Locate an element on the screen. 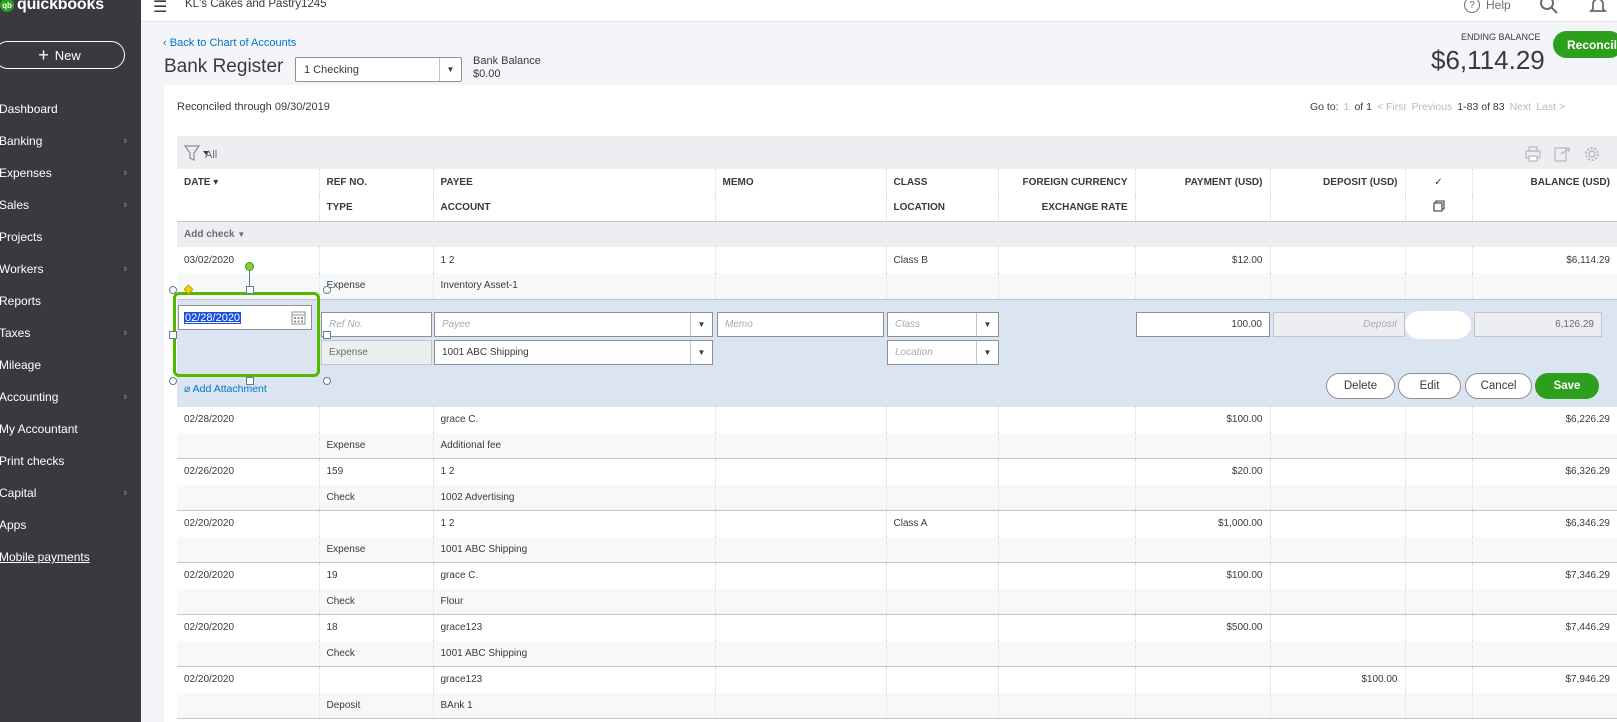 The image size is (1617, 722). reconcile-status-toggle is located at coordinates (1438, 325).